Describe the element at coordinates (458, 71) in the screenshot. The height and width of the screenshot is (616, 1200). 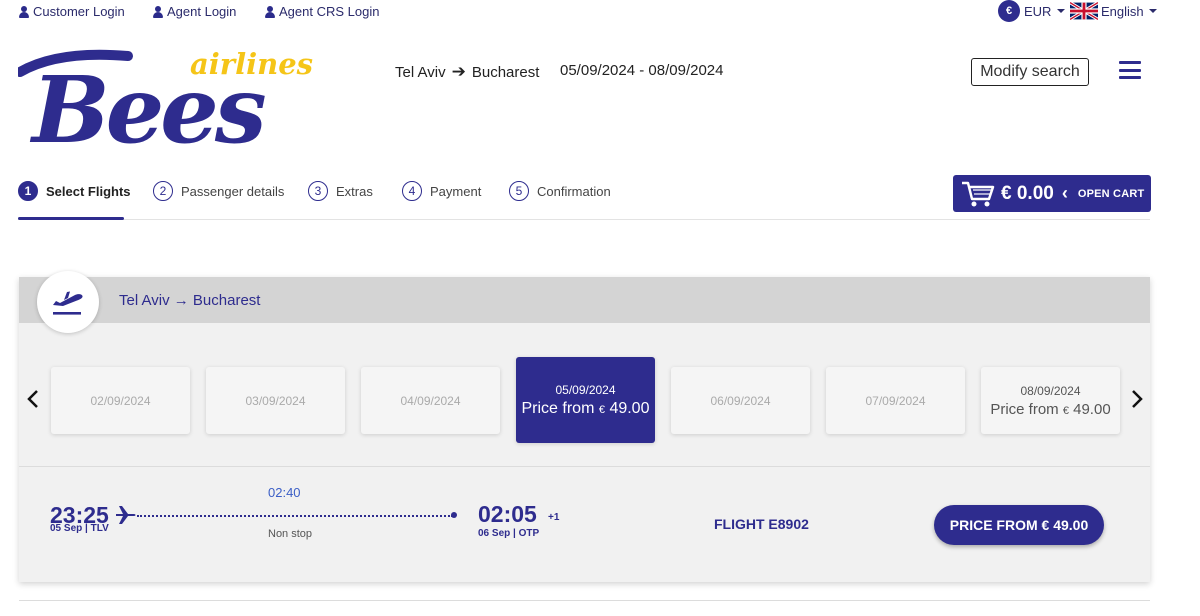
I see `arrow-right-icon: ➔` at that location.